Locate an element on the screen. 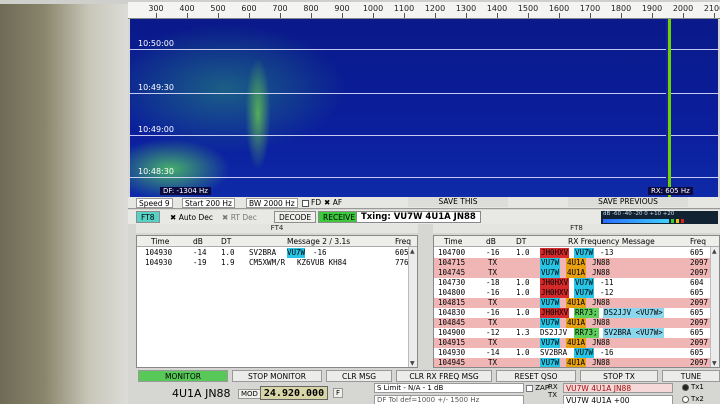  af-label: AF is located at coordinates (337, 202).